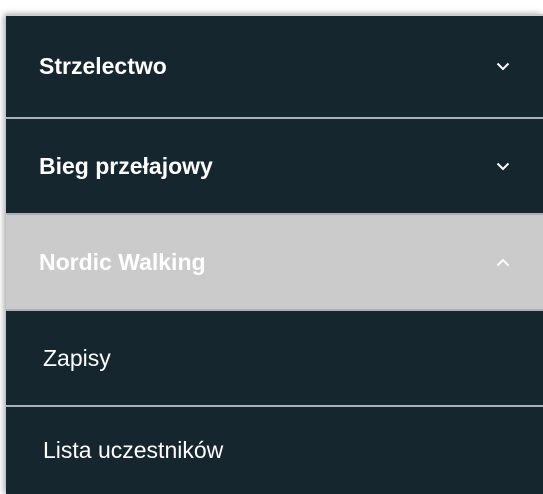  Describe the element at coordinates (503, 262) in the screenshot. I see `chevron-up-icon` at that location.